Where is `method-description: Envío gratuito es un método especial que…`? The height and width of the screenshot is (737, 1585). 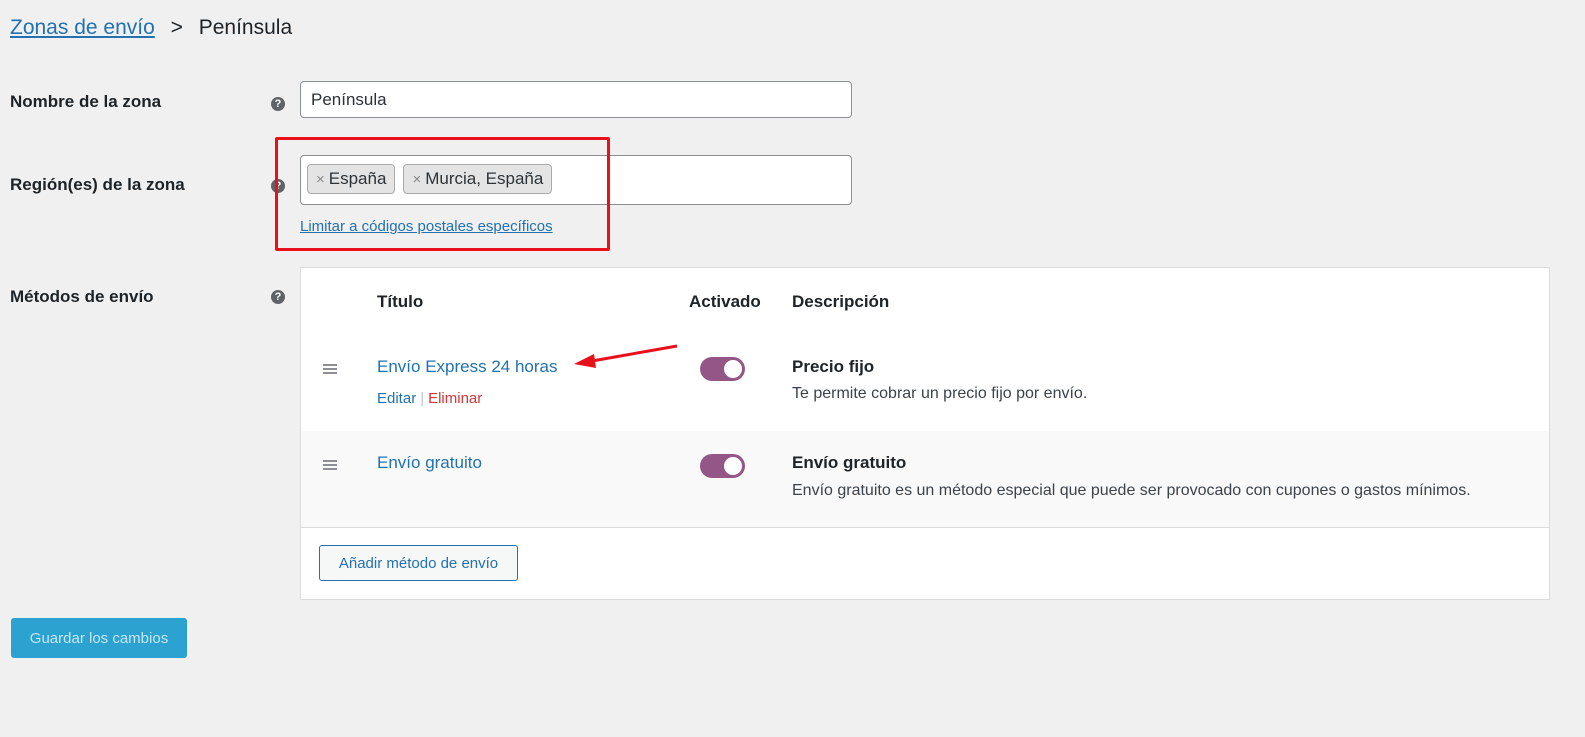 method-description: Envío gratuito es un método especial que… is located at coordinates (1131, 490).